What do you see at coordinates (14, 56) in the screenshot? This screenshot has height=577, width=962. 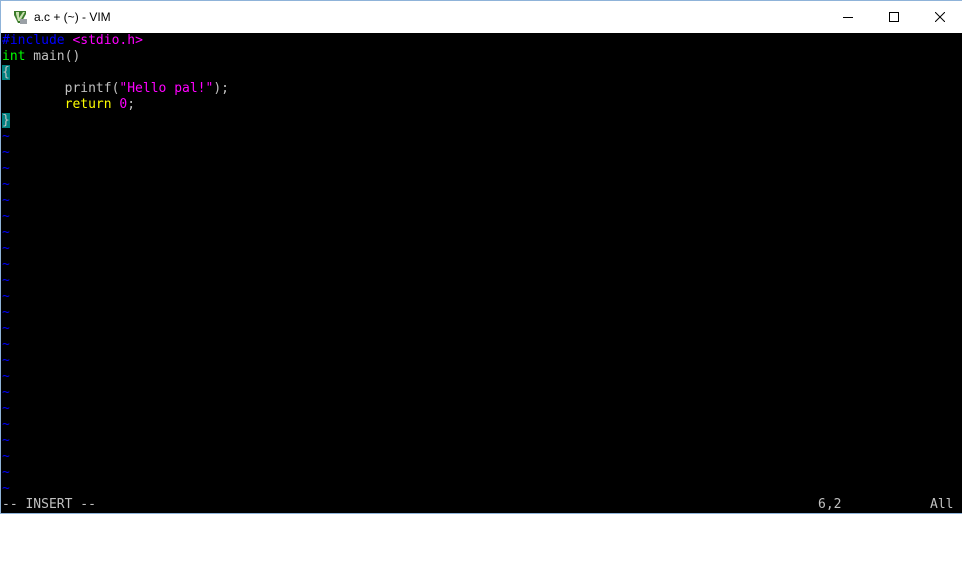 I see `code-token: int` at bounding box center [14, 56].